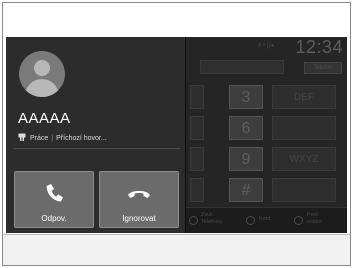 The height and width of the screenshot is (268, 353). I want to click on bottom-item-sound: Zvuk Telefonu, so click(211, 219).